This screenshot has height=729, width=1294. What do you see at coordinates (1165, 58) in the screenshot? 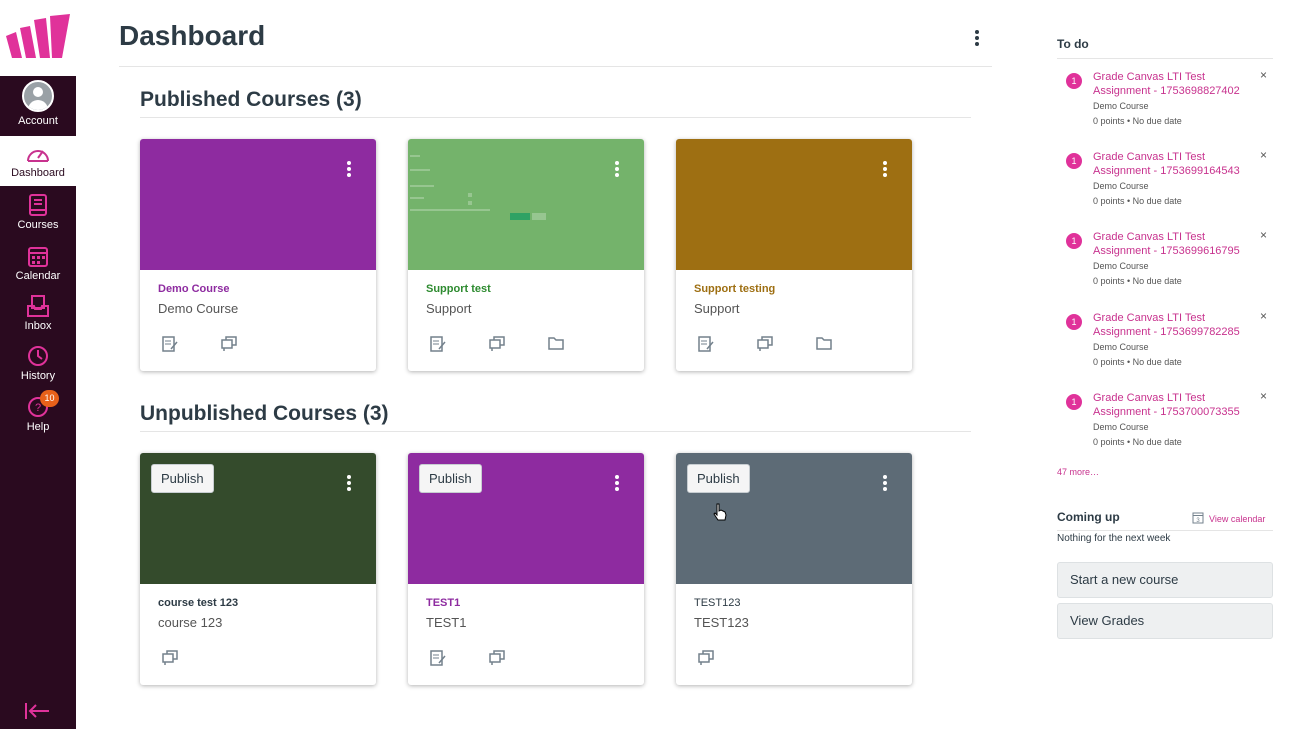
I see `todo-divider` at bounding box center [1165, 58].